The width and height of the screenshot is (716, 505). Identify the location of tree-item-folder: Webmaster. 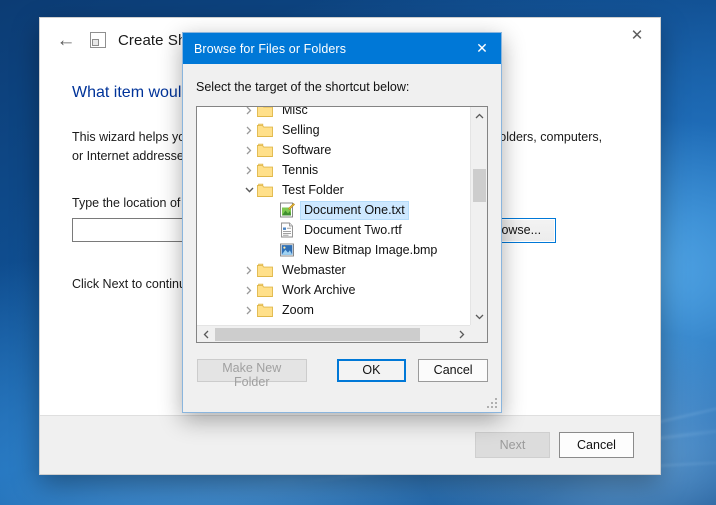
(333, 270).